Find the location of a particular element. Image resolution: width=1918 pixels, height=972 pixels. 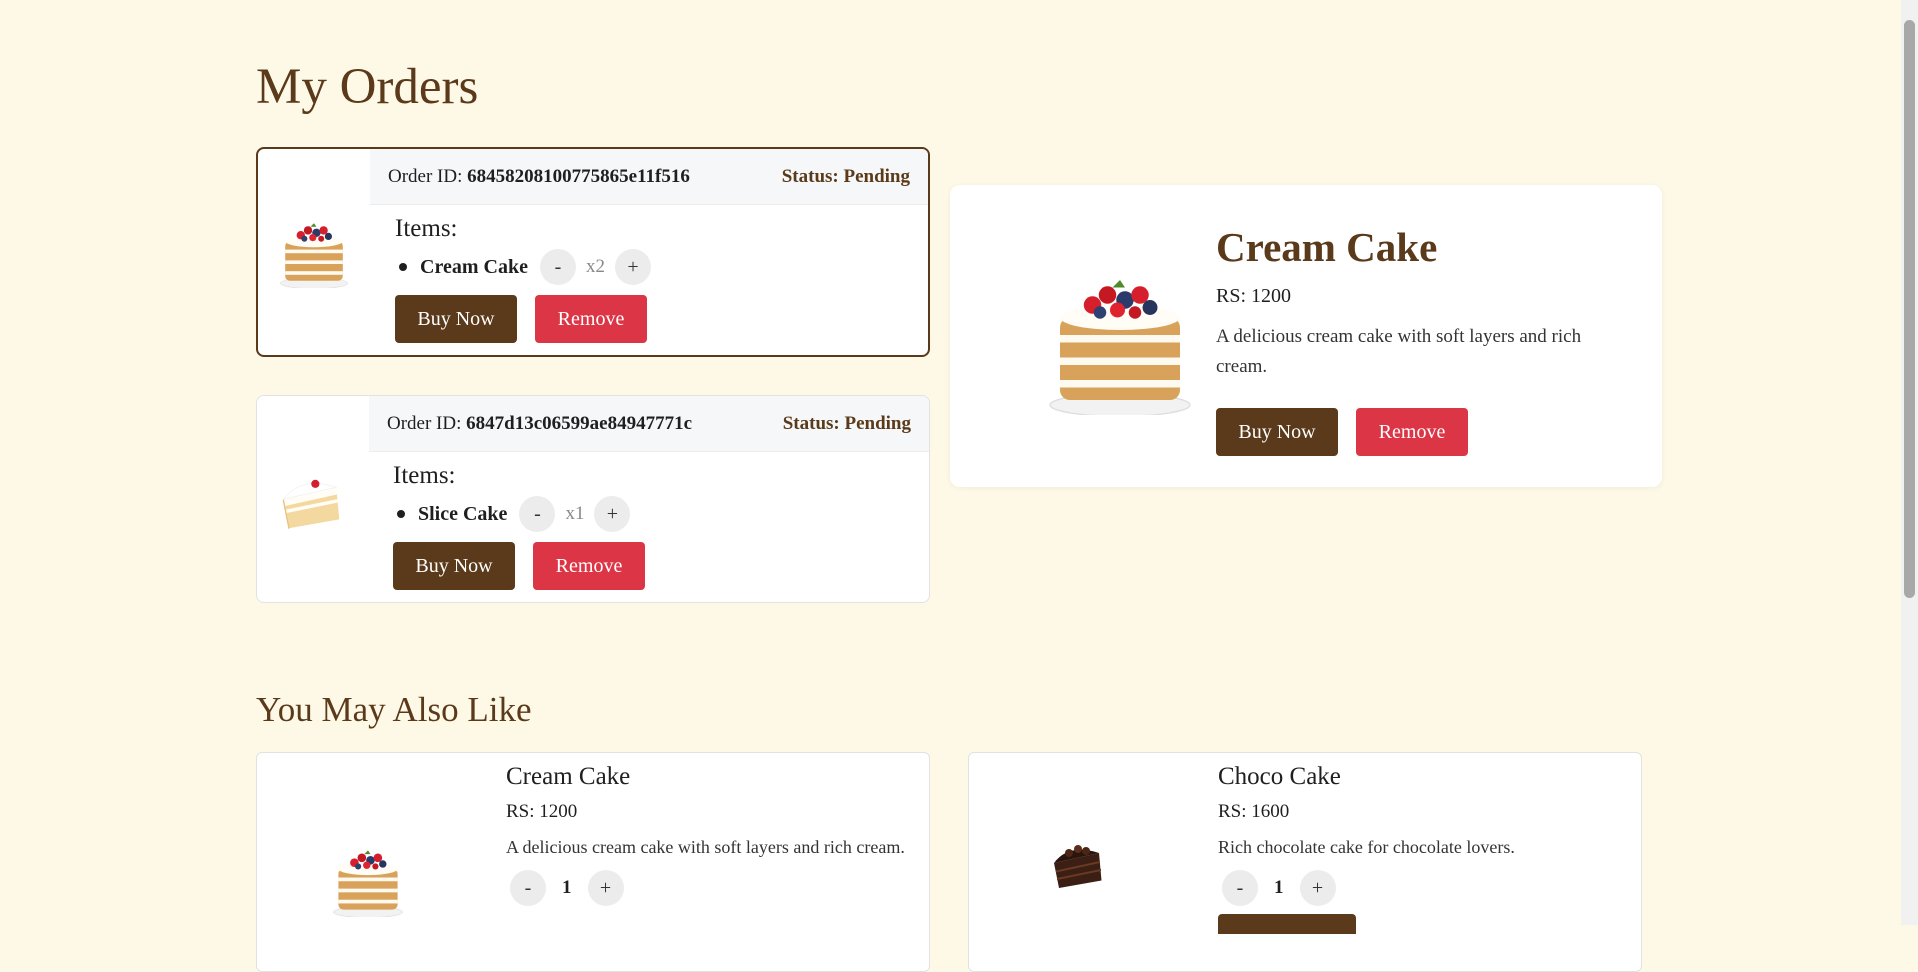

rec-name: Cream Cake is located at coordinates (568, 776).